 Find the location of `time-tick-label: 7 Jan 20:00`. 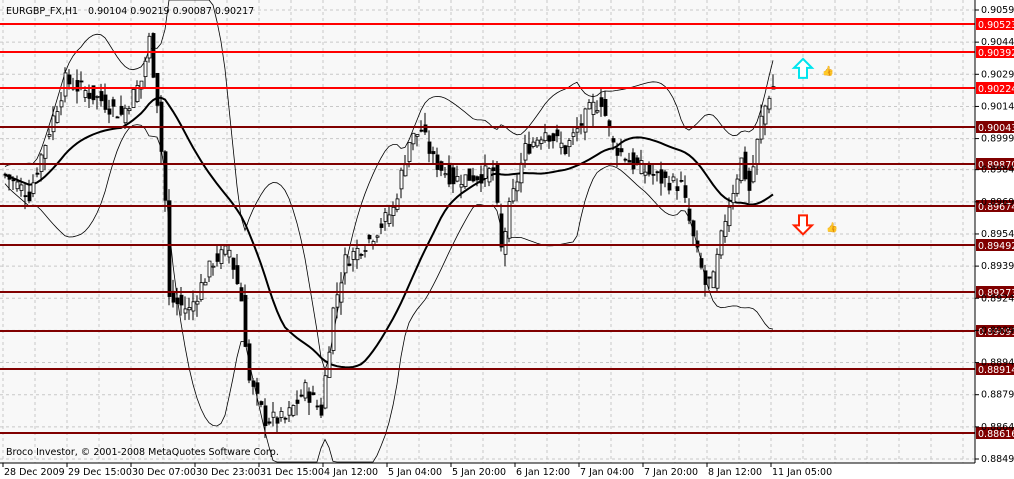

time-tick-label: 7 Jan 20:00 is located at coordinates (671, 472).